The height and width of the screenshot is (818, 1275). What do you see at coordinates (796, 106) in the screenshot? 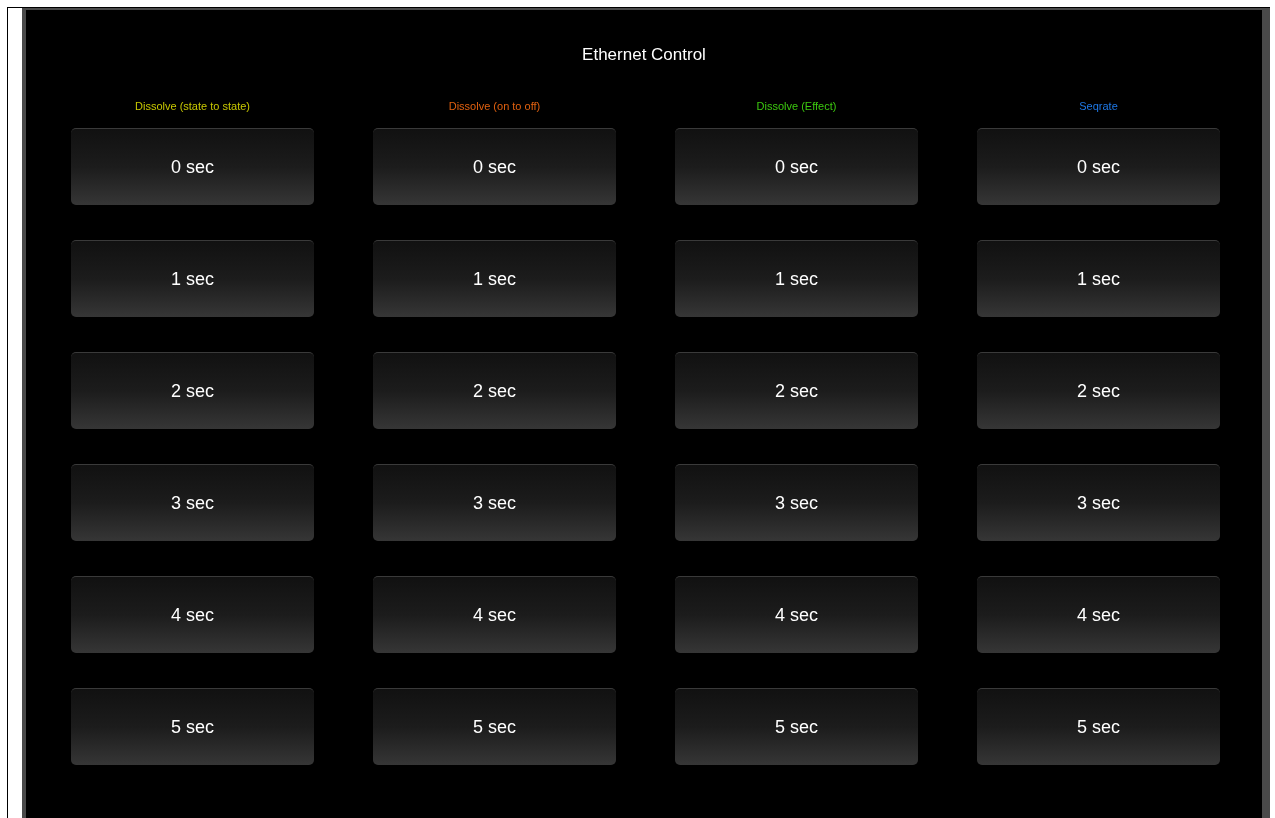
I see `column-heading: Dissolve (Effect)` at bounding box center [796, 106].